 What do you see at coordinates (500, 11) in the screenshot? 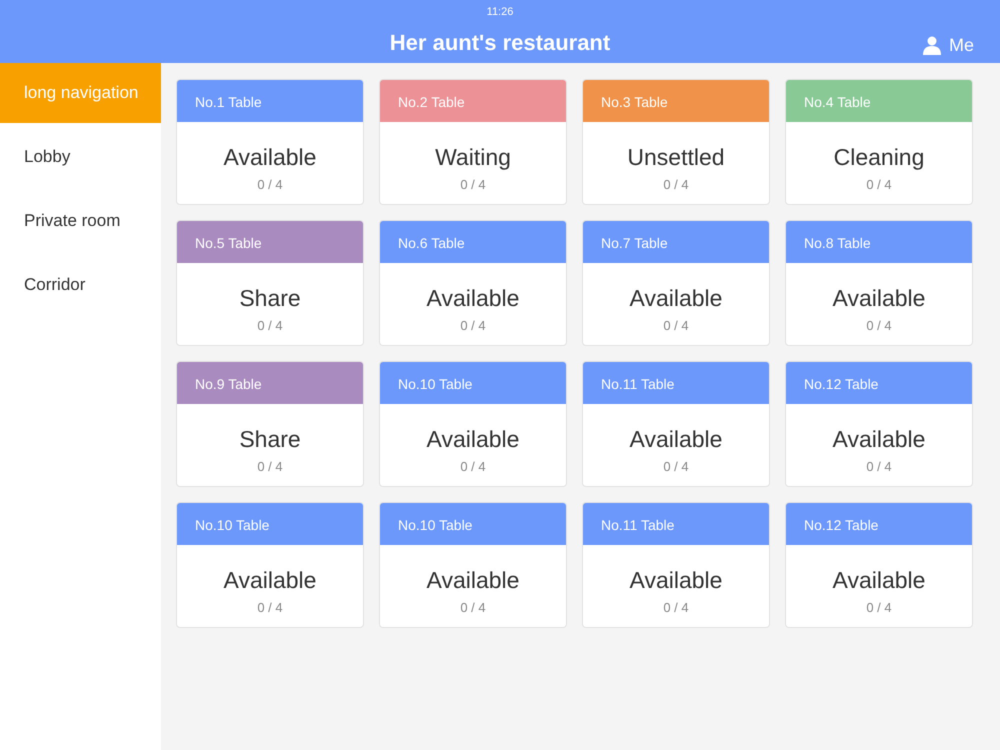
I see `status-time: 11:26` at bounding box center [500, 11].